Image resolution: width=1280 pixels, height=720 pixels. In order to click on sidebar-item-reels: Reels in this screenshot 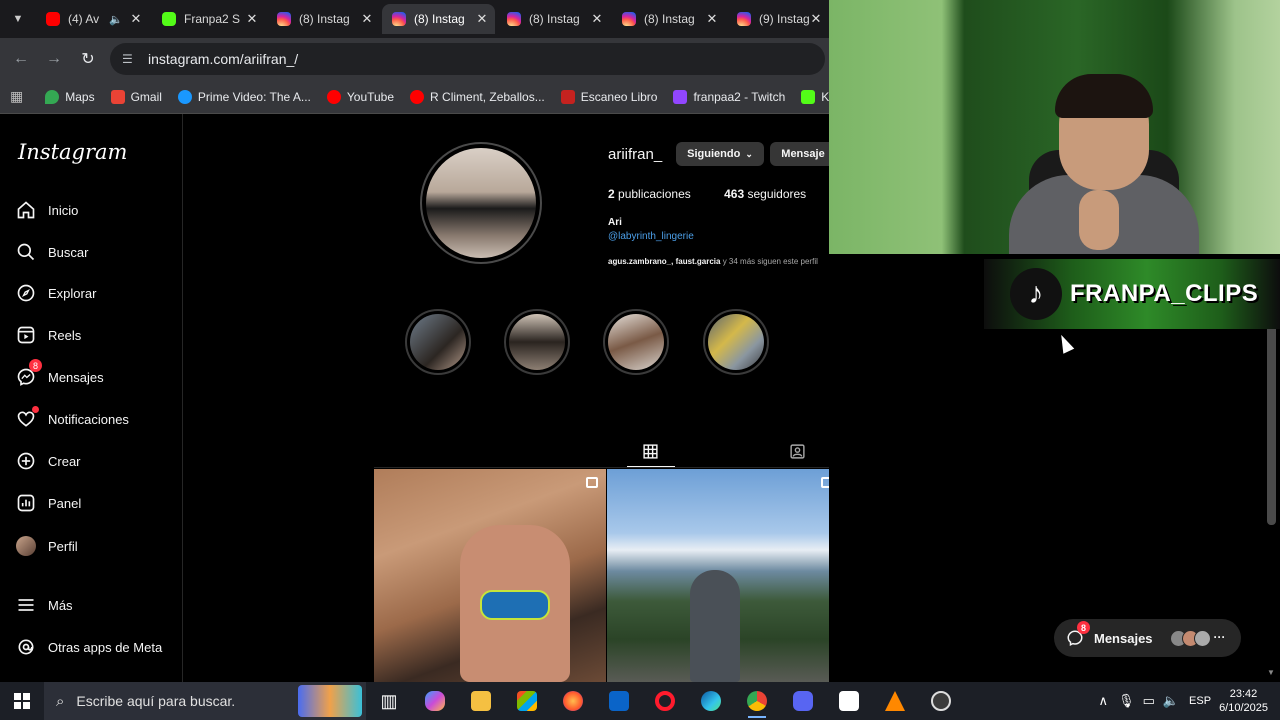, I will do `click(96, 335)`.